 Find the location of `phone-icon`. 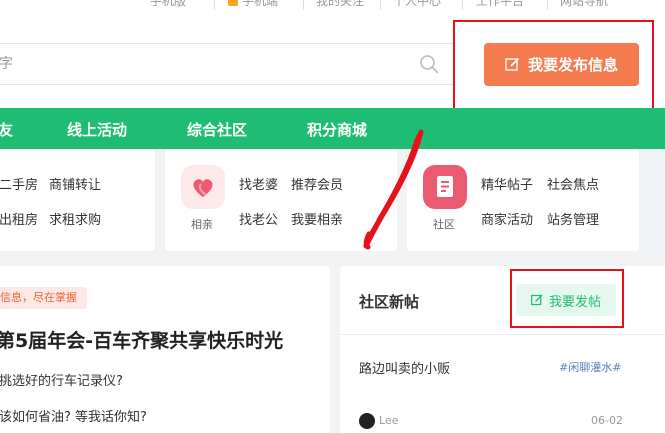

phone-icon is located at coordinates (233, 3).